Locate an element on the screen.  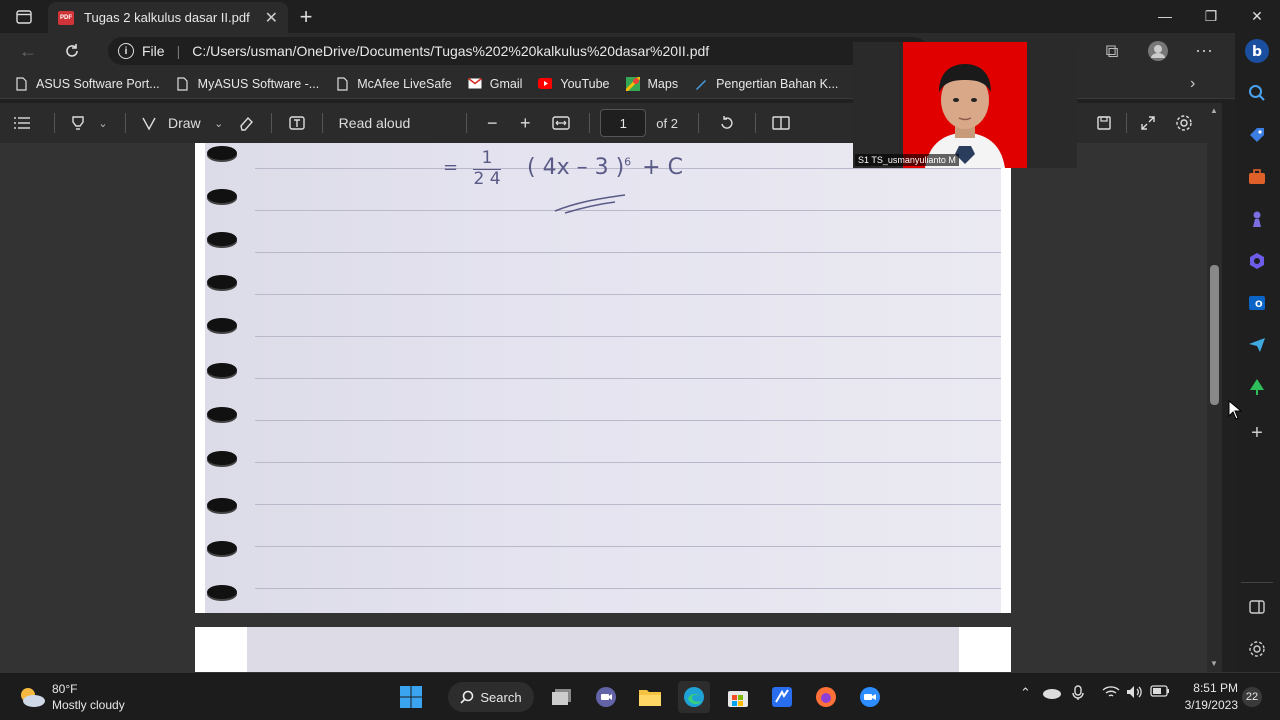
back-button: ← is located at coordinates (28, 51).